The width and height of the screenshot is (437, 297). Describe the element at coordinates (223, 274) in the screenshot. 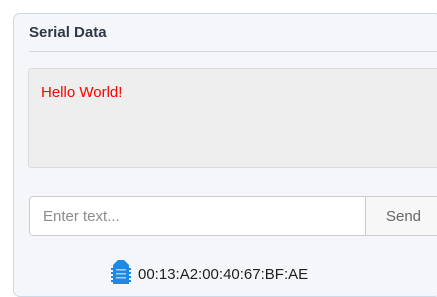

I see `device-mac-address: 00:13:A2:00:40:67:BF:AE` at that location.